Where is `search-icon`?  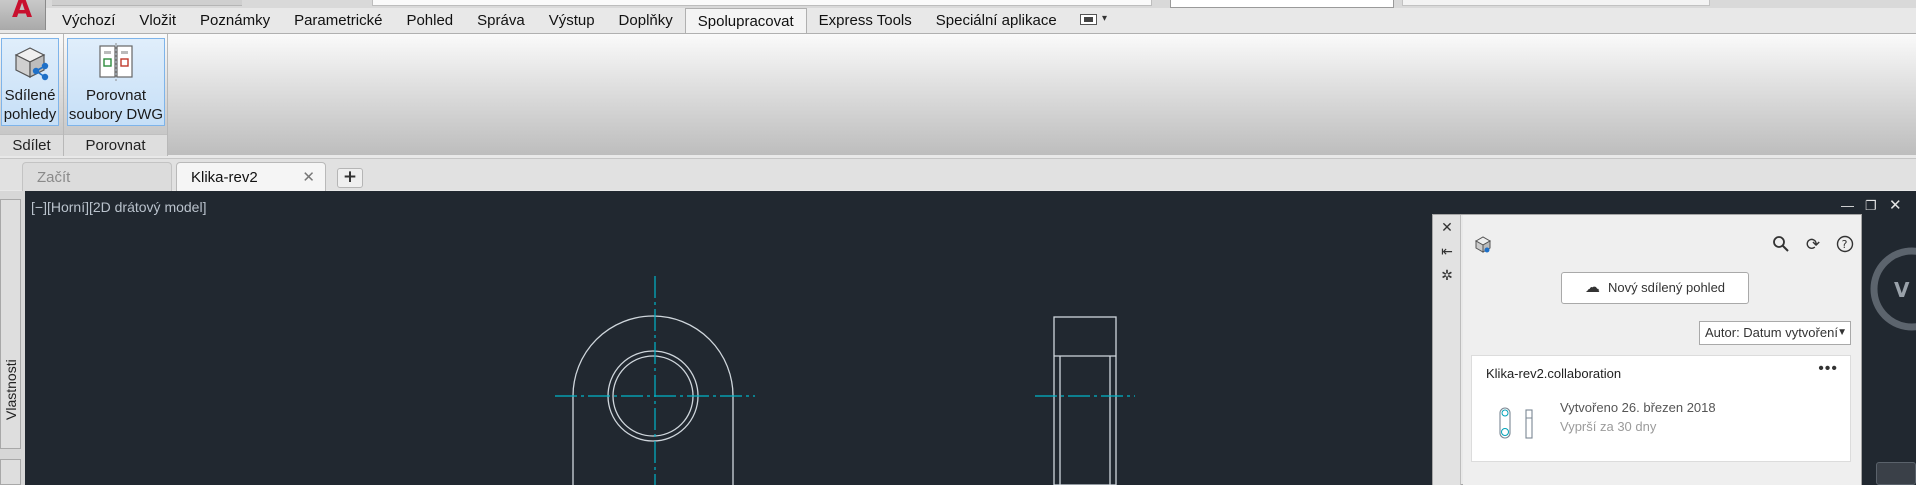
search-icon is located at coordinates (1781, 245).